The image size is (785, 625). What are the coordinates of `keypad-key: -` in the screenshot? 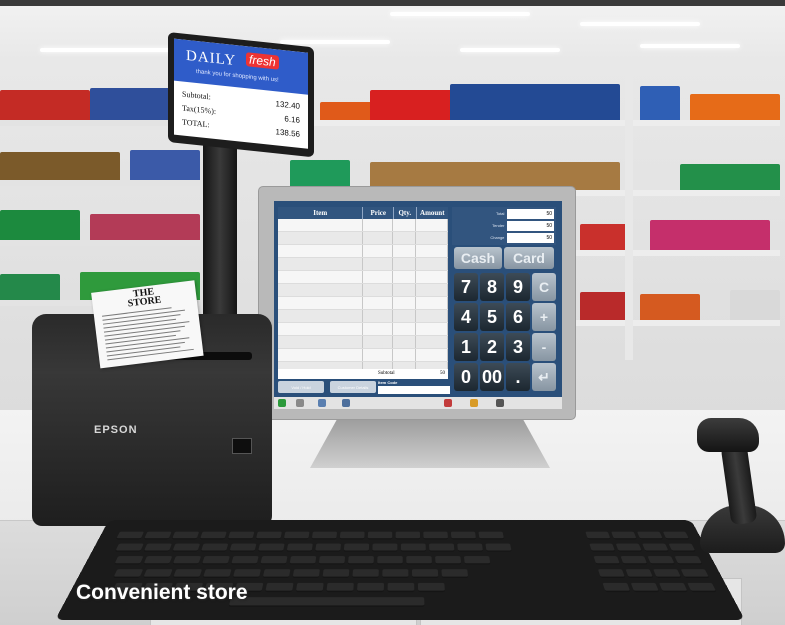 It's located at (544, 347).